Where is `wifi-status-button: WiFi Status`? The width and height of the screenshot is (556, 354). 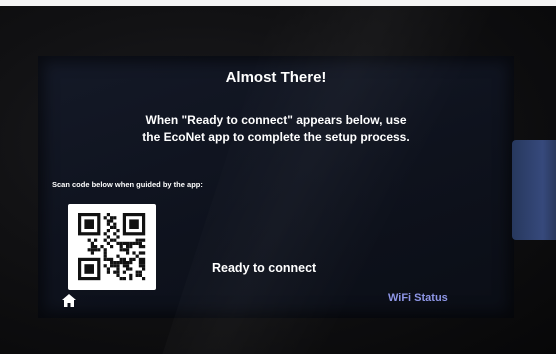
wifi-status-button: WiFi Status is located at coordinates (418, 298).